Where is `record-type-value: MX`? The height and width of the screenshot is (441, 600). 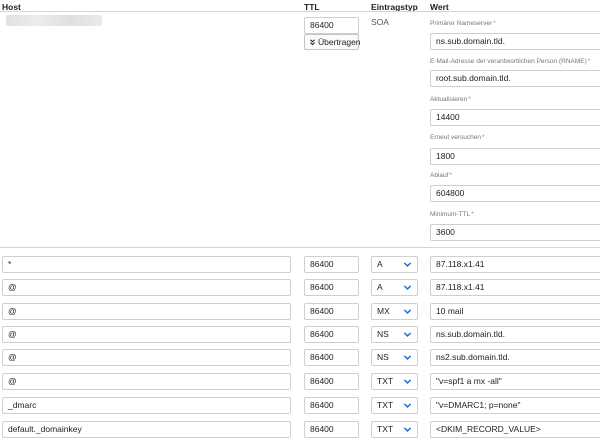 record-type-value: MX is located at coordinates (383, 311).